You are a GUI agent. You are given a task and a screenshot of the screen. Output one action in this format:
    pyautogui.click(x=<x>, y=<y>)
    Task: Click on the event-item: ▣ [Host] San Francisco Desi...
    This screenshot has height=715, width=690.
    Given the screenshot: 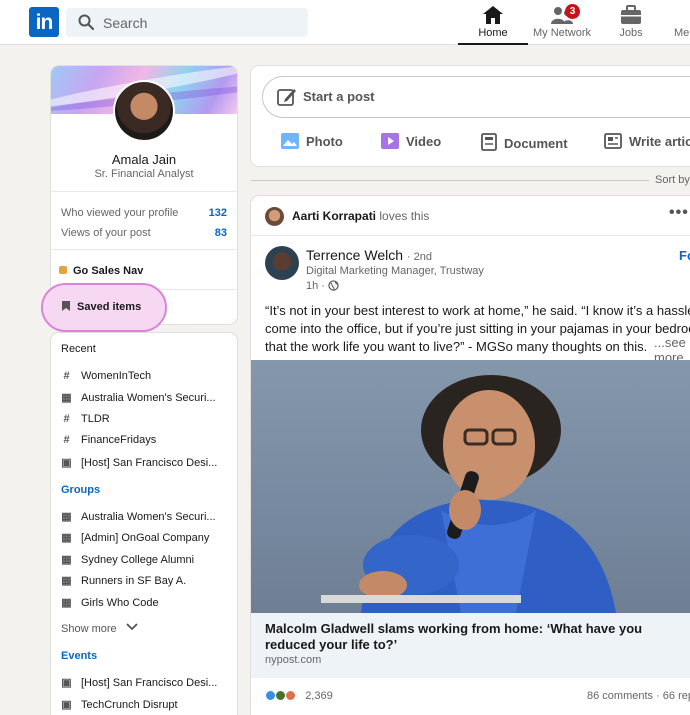 What is the action you would take?
    pyautogui.click(x=147, y=682)
    